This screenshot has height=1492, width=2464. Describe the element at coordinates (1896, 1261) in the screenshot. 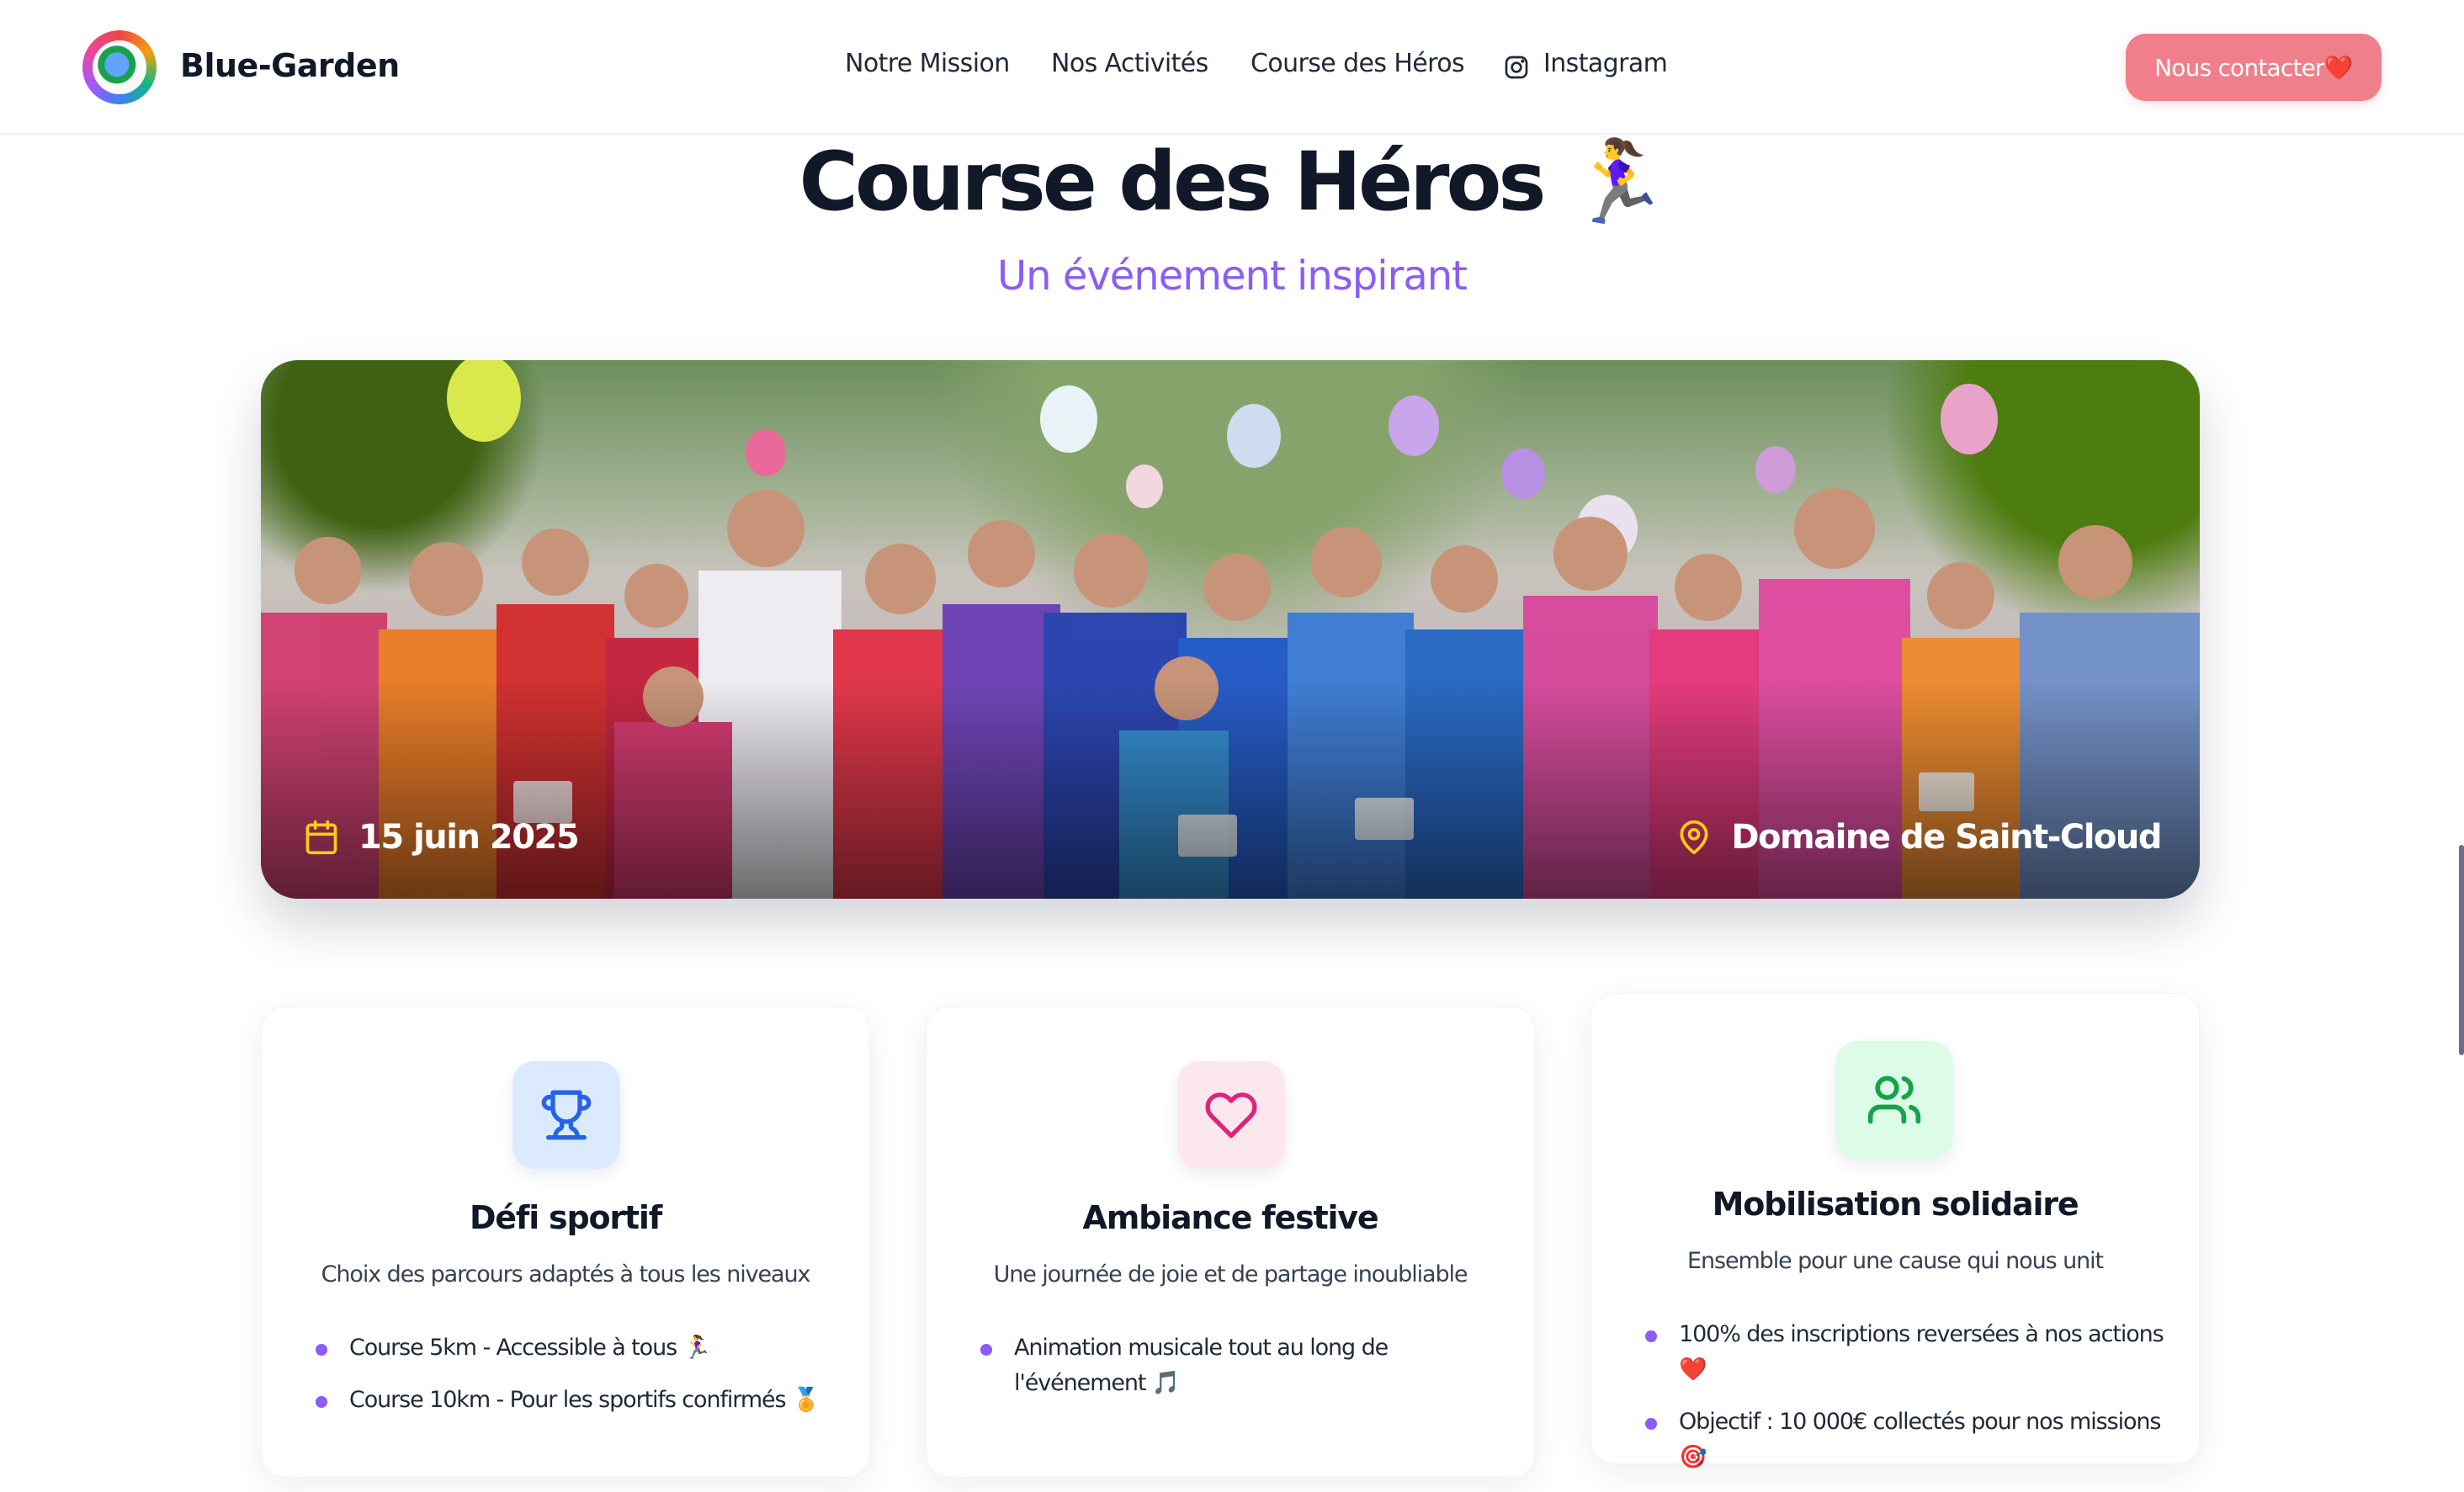

I see `card-description: Ensemble pour une cause qui nous unit` at that location.